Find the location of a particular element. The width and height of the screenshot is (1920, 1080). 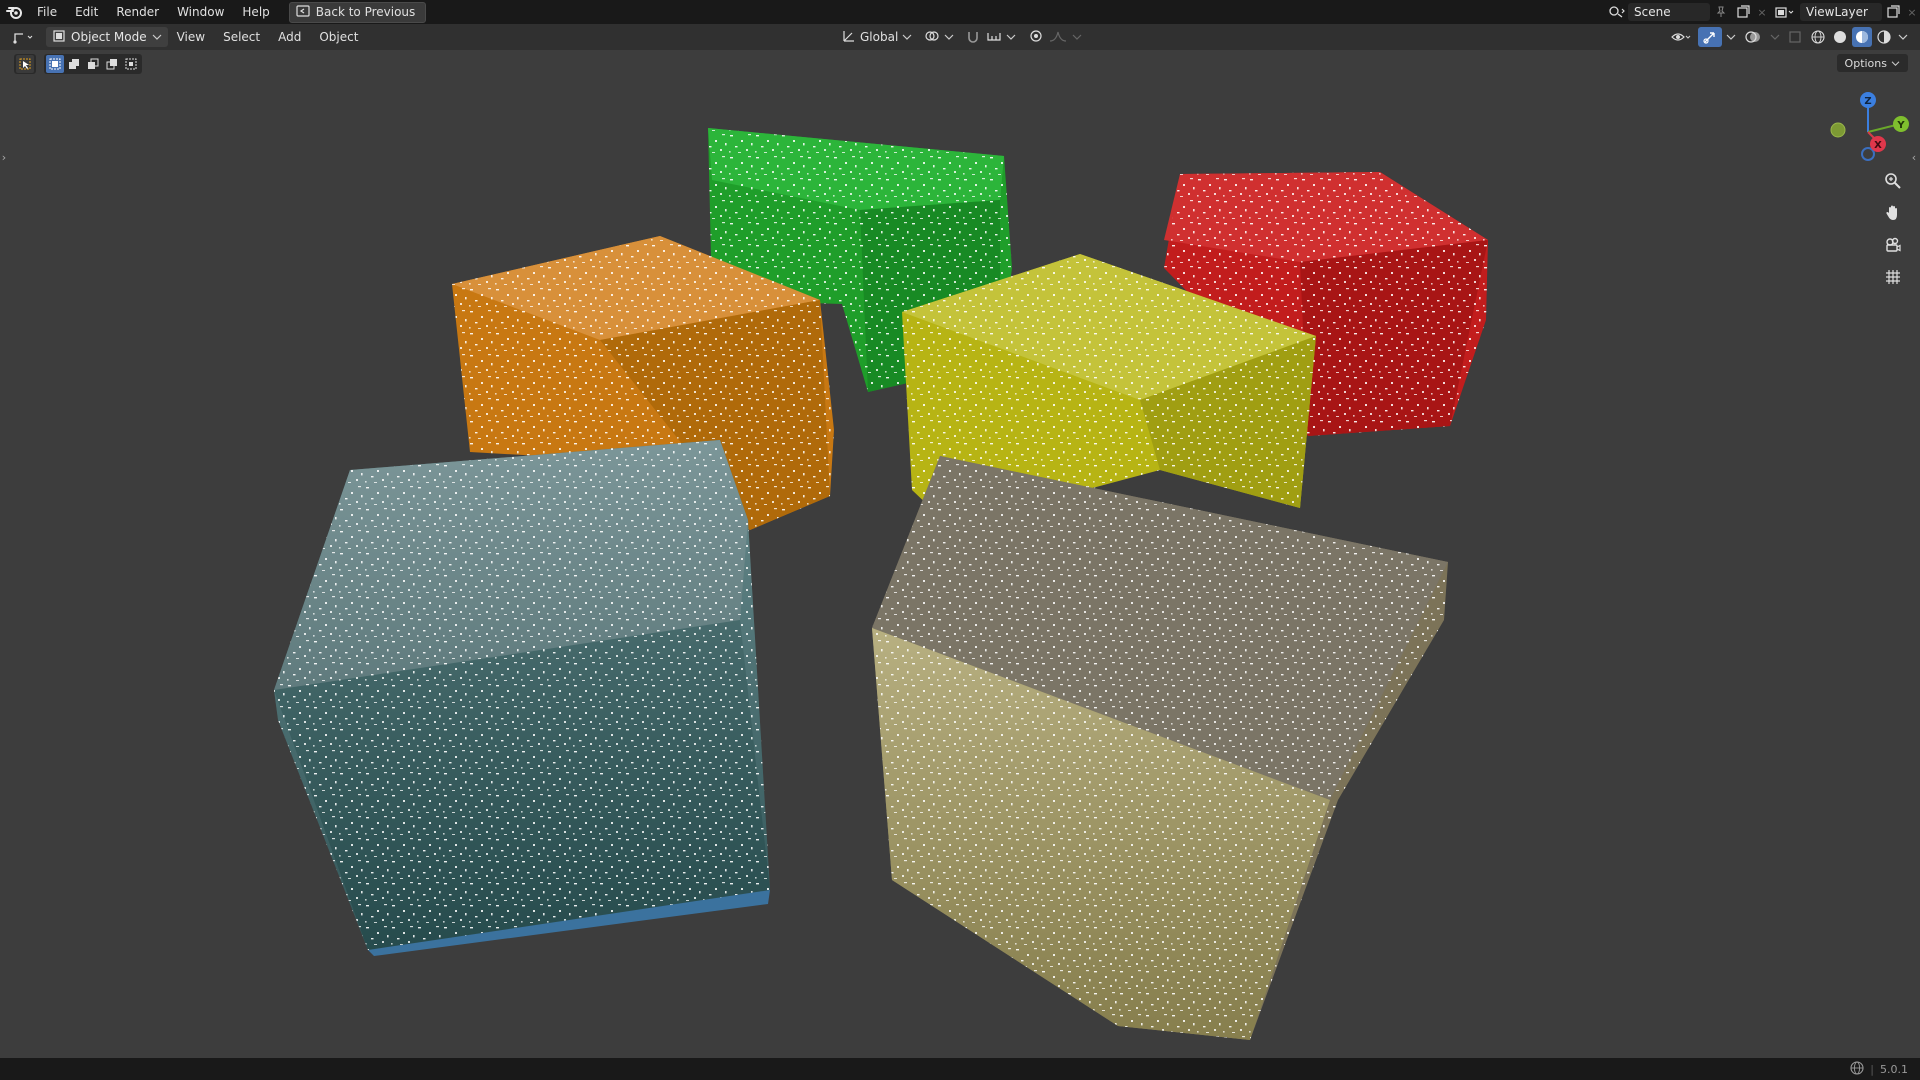

status-bar is located at coordinates (960, 1069).